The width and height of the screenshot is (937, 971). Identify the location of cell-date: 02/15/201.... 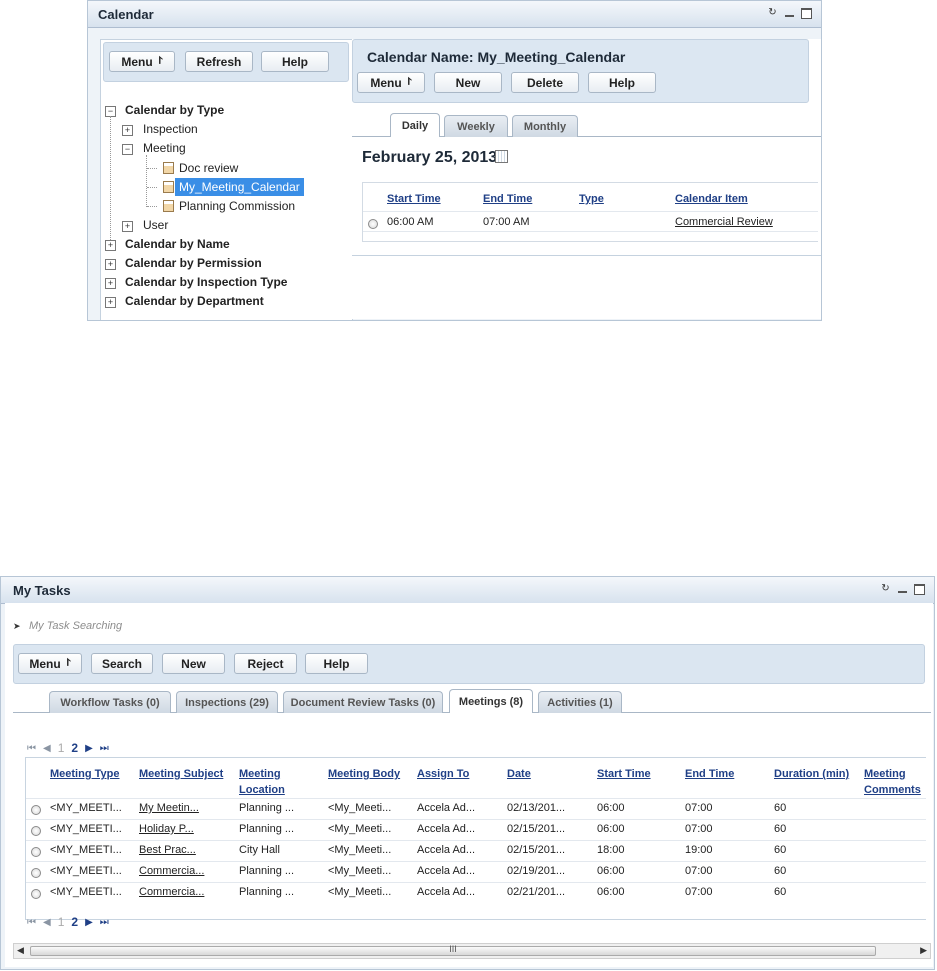
(536, 829).